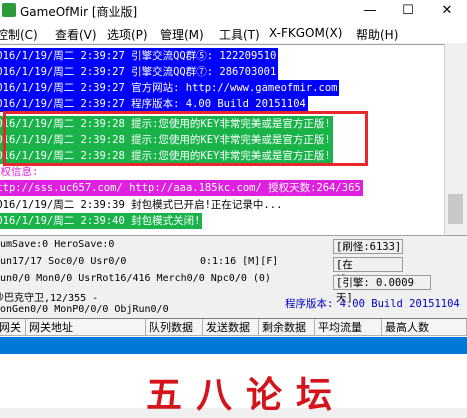 Image resolution: width=467 pixels, height=418 pixels. Describe the element at coordinates (127, 34) in the screenshot. I see `menu-options: 选项(P)` at that location.